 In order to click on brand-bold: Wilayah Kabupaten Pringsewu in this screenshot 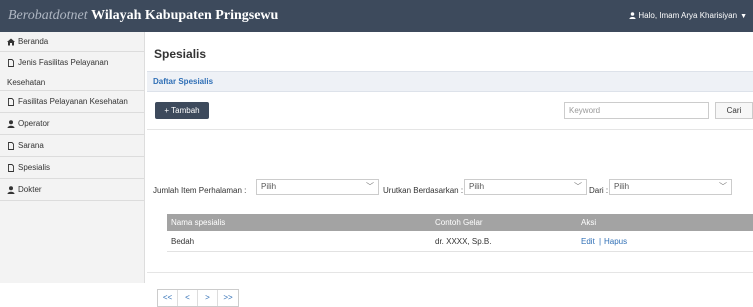, I will do `click(185, 15)`.